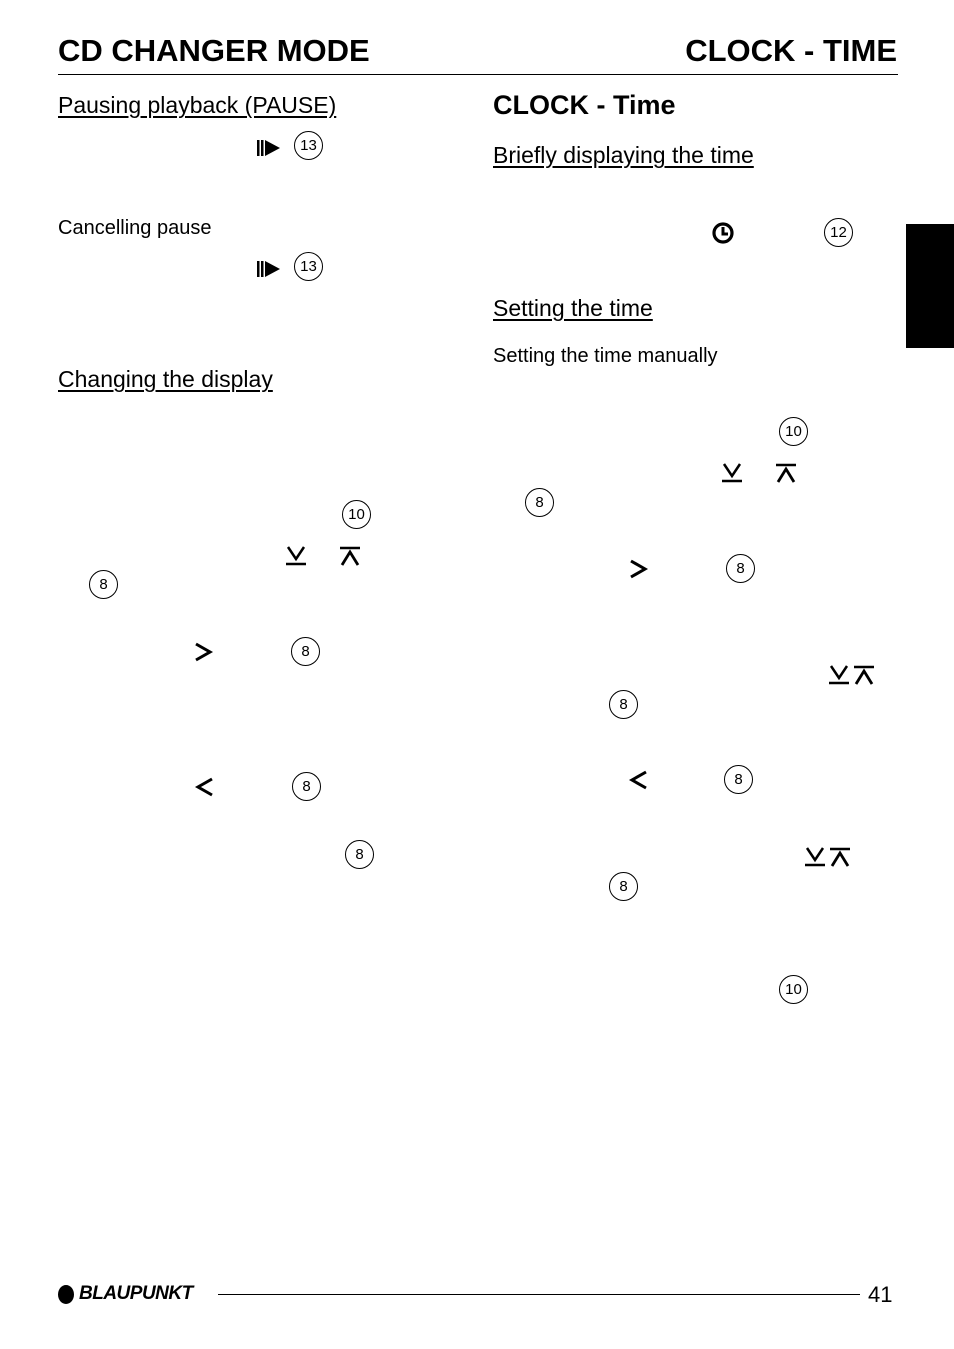 This screenshot has height=1349, width=954. What do you see at coordinates (723, 233) in the screenshot?
I see `clock-icon` at bounding box center [723, 233].